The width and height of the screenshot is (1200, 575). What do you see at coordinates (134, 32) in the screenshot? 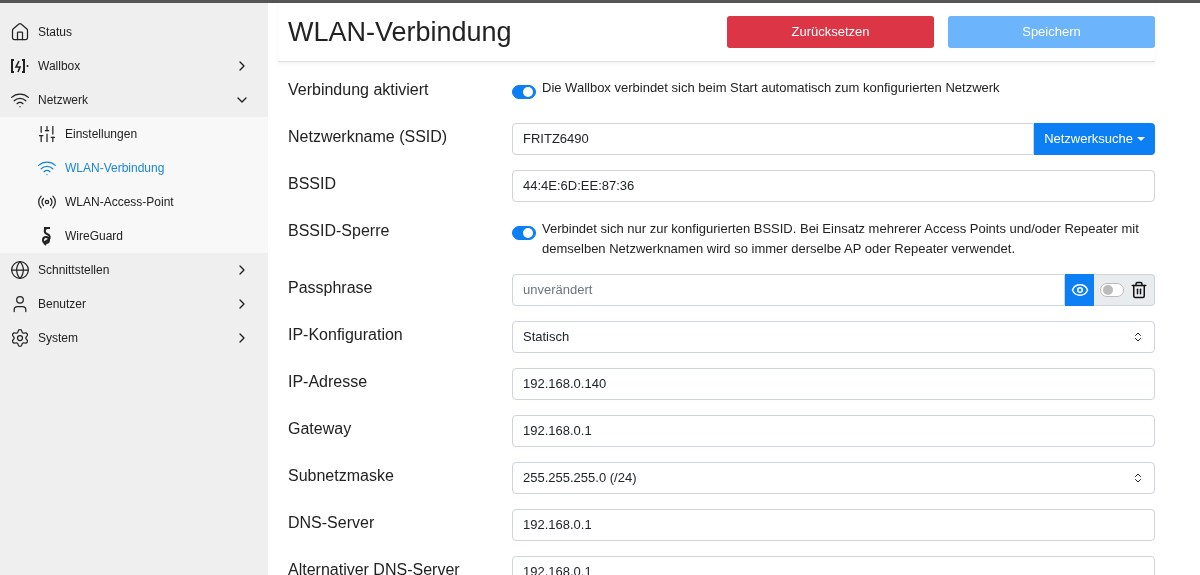
I see `sidebar-item: Status` at bounding box center [134, 32].